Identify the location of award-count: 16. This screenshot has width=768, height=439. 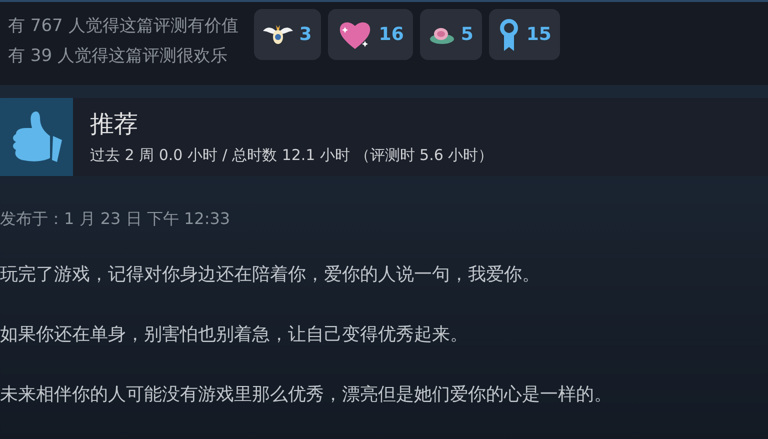
(391, 34).